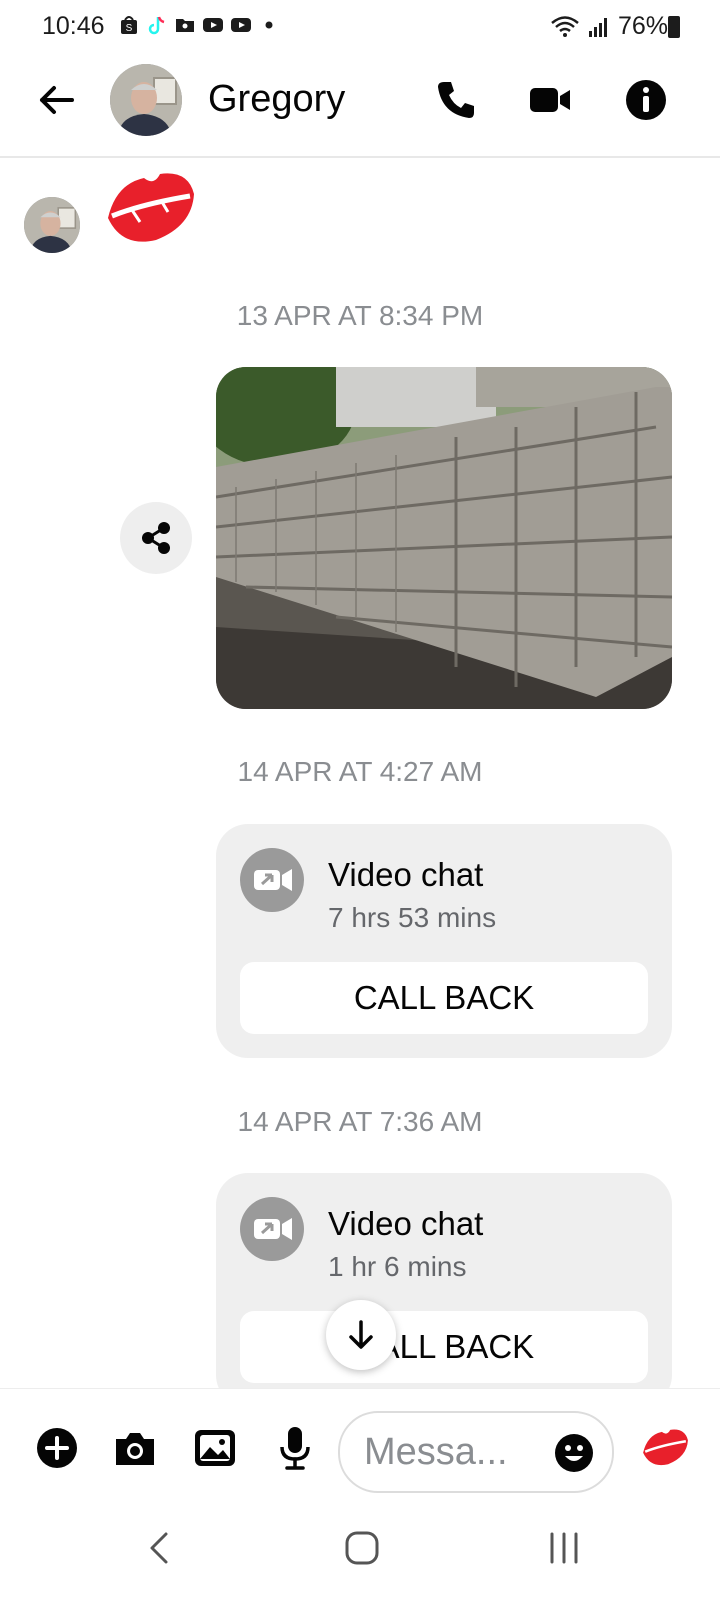  What do you see at coordinates (412, 917) in the screenshot?
I see `call-duration: 7 hrs 53 mins` at bounding box center [412, 917].